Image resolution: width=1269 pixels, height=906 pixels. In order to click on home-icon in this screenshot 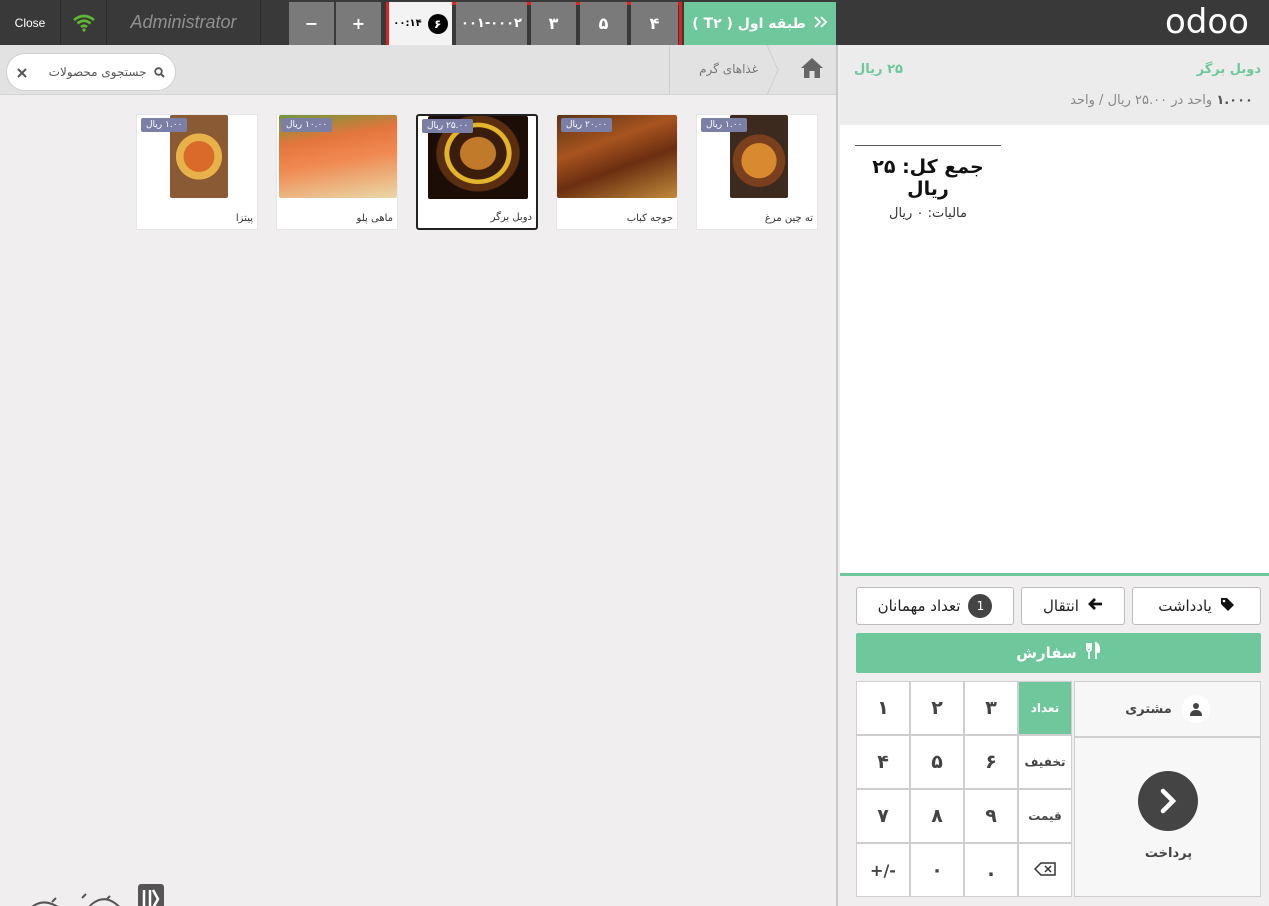, I will do `click(812, 68)`.